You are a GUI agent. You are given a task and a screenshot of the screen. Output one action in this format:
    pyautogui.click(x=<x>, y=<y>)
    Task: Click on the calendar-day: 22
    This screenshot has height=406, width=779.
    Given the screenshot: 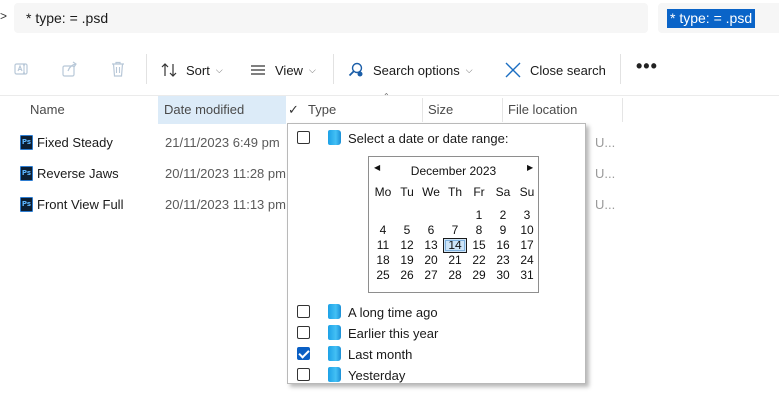 What is the action you would take?
    pyautogui.click(x=479, y=260)
    